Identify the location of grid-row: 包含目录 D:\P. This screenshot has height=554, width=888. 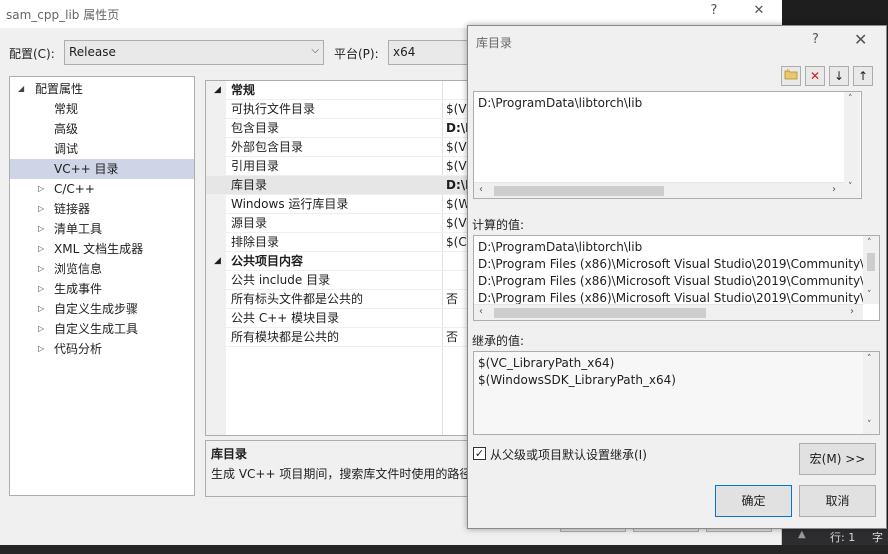
(336, 128).